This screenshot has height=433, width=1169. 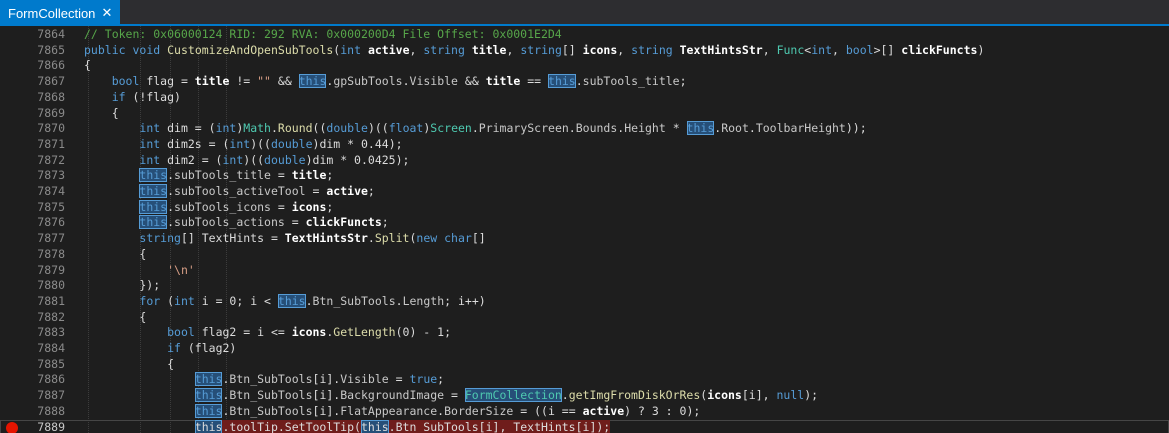 What do you see at coordinates (721, 49) in the screenshot?
I see `code-token: TextHintsStr` at bounding box center [721, 49].